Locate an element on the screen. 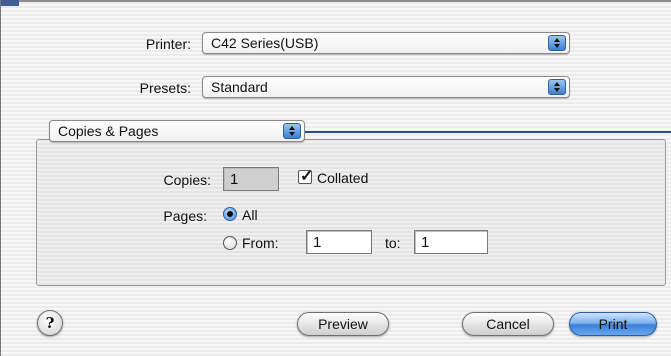  presets-value: Standard is located at coordinates (239, 87).